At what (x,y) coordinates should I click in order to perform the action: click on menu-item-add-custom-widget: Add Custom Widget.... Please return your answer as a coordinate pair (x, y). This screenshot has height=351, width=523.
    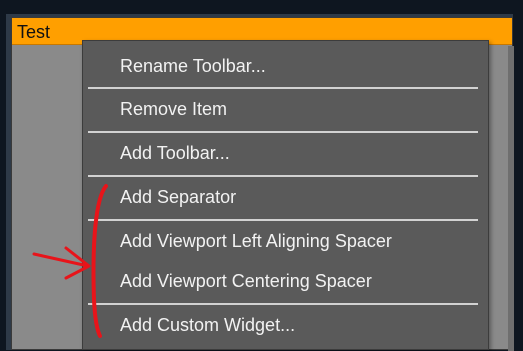
    Looking at the image, I should click on (207, 325).